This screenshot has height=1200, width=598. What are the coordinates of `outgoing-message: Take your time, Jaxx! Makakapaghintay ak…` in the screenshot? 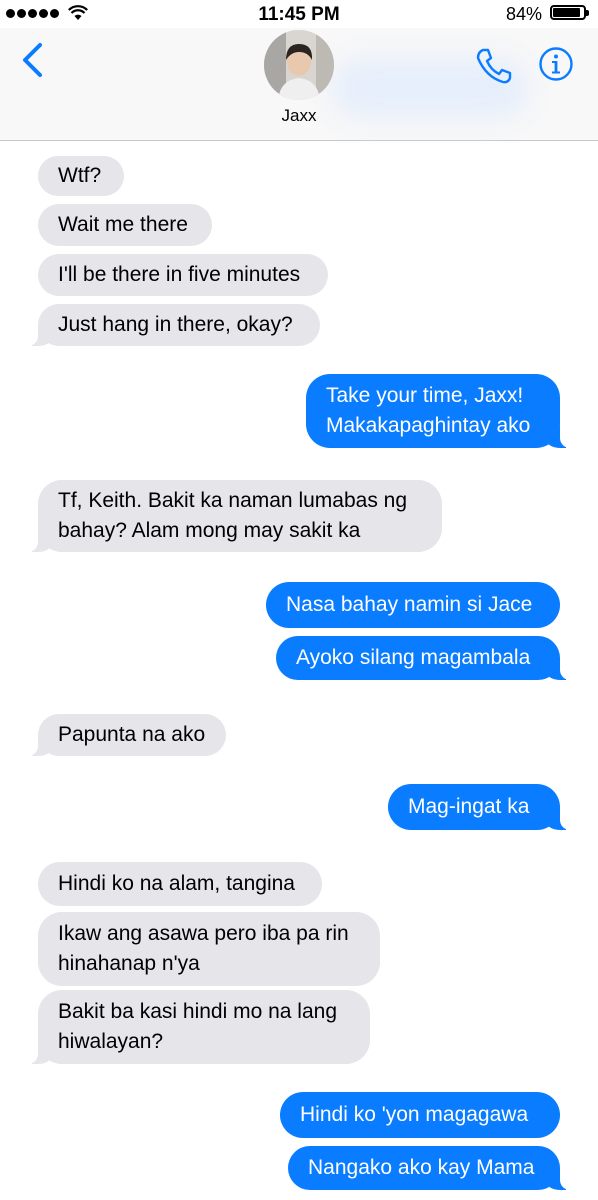 It's located at (441, 411).